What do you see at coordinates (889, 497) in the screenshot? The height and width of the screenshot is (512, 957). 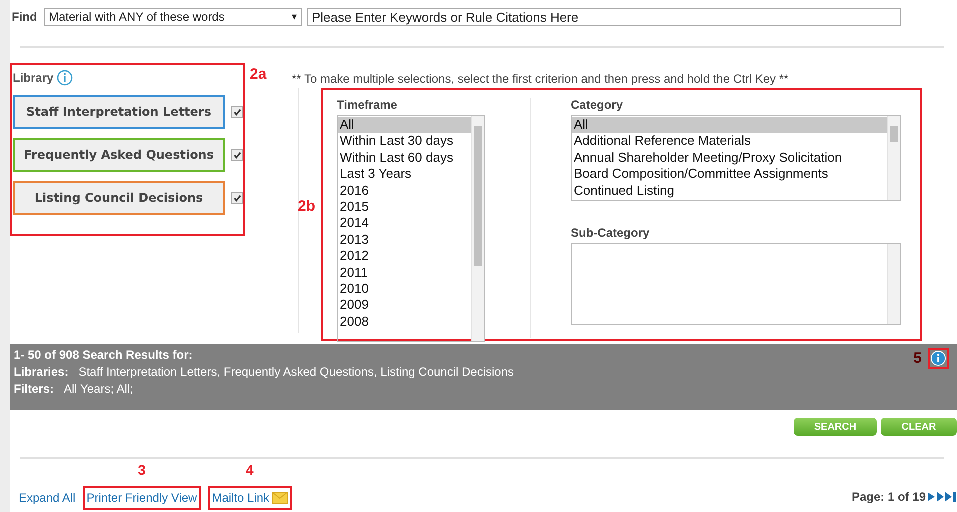 I see `page-indicator: Page: 1 of 19` at bounding box center [889, 497].